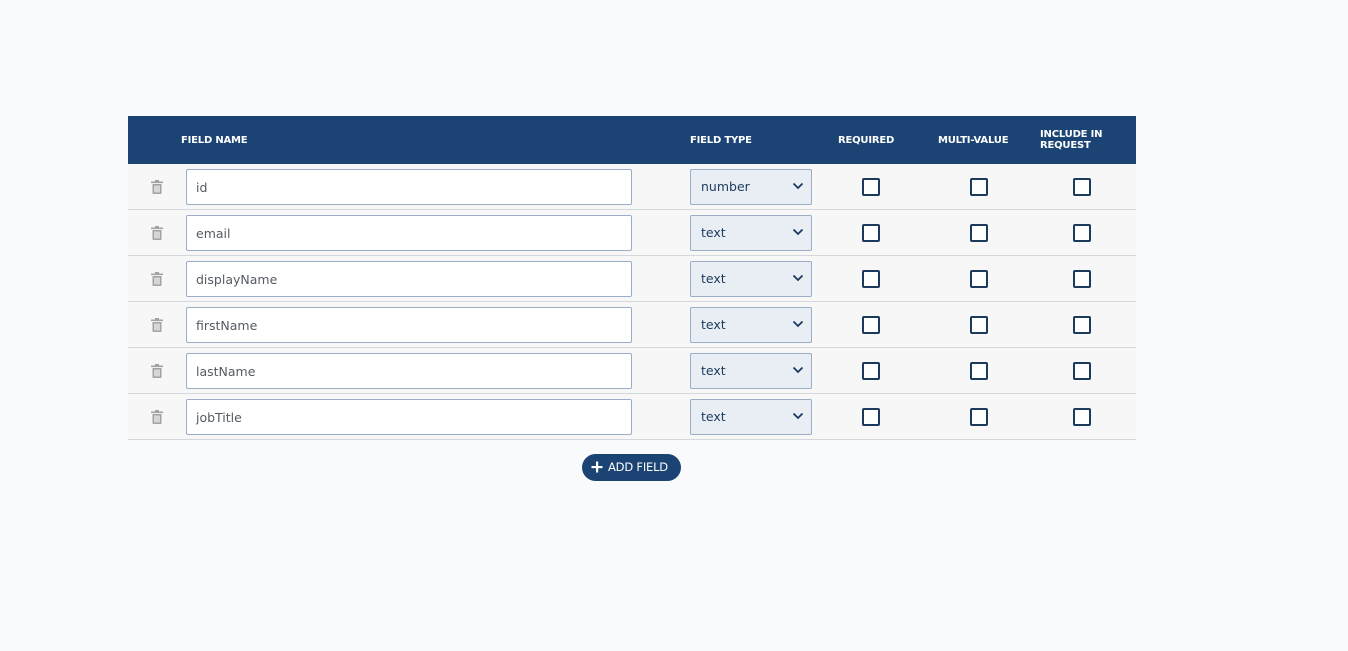 The width and height of the screenshot is (1348, 651). What do you see at coordinates (973, 140) in the screenshot?
I see `header-multi-value: MULTI-VALUE` at bounding box center [973, 140].